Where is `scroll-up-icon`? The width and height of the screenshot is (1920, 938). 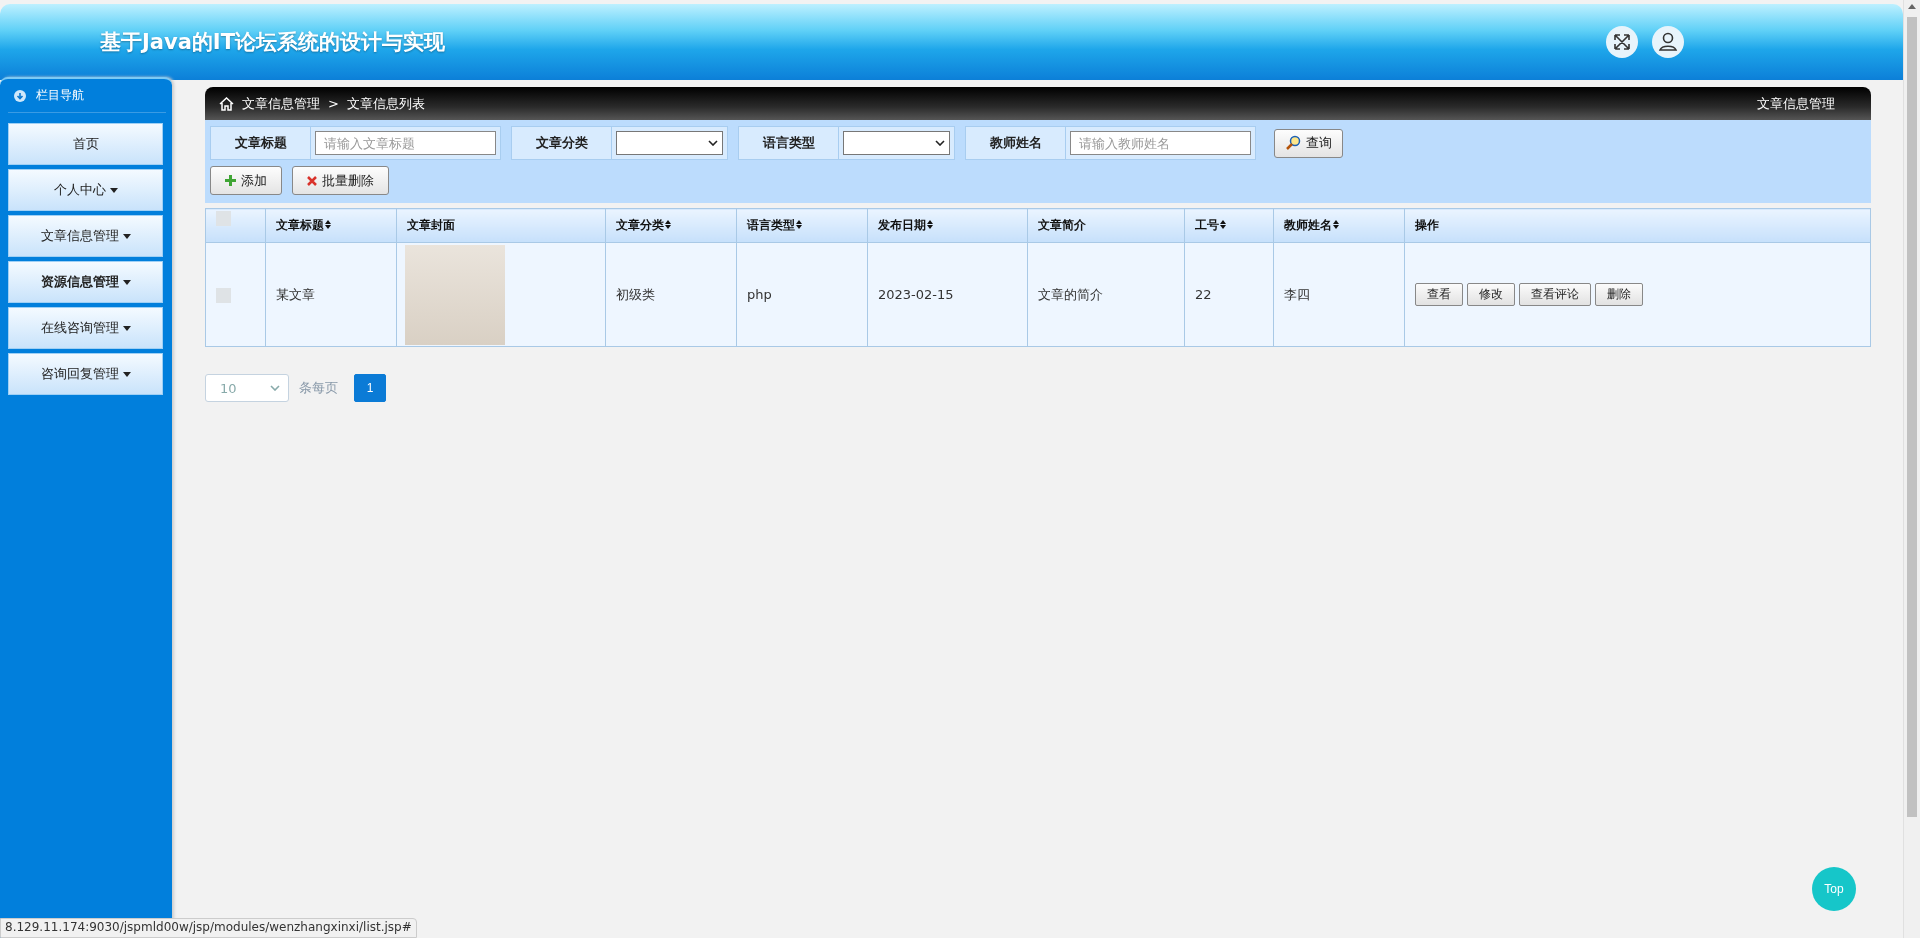 scroll-up-icon is located at coordinates (1912, 6).